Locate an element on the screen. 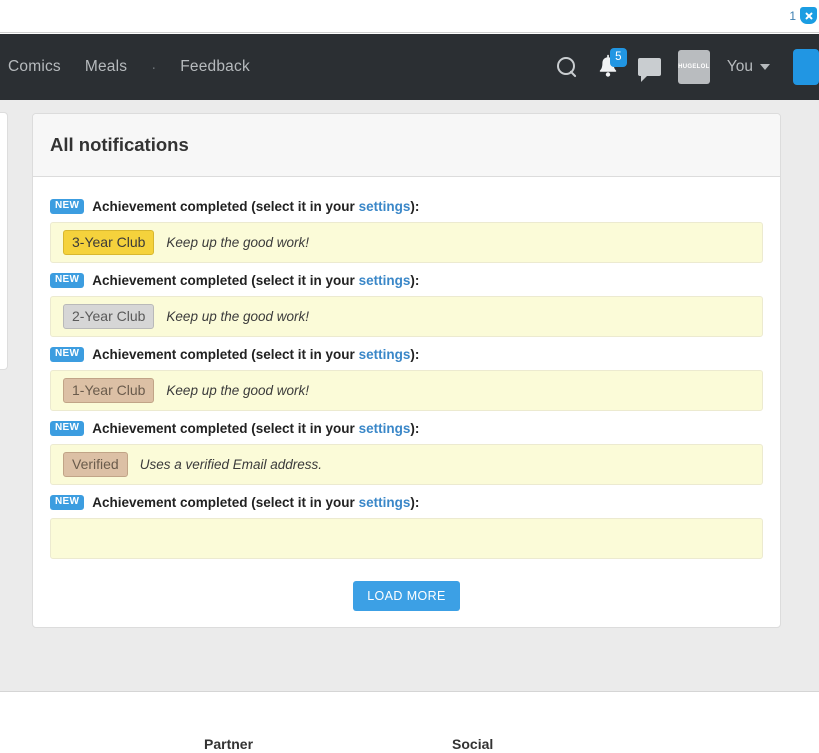  nav-link-comics: Comics is located at coordinates (34, 67).